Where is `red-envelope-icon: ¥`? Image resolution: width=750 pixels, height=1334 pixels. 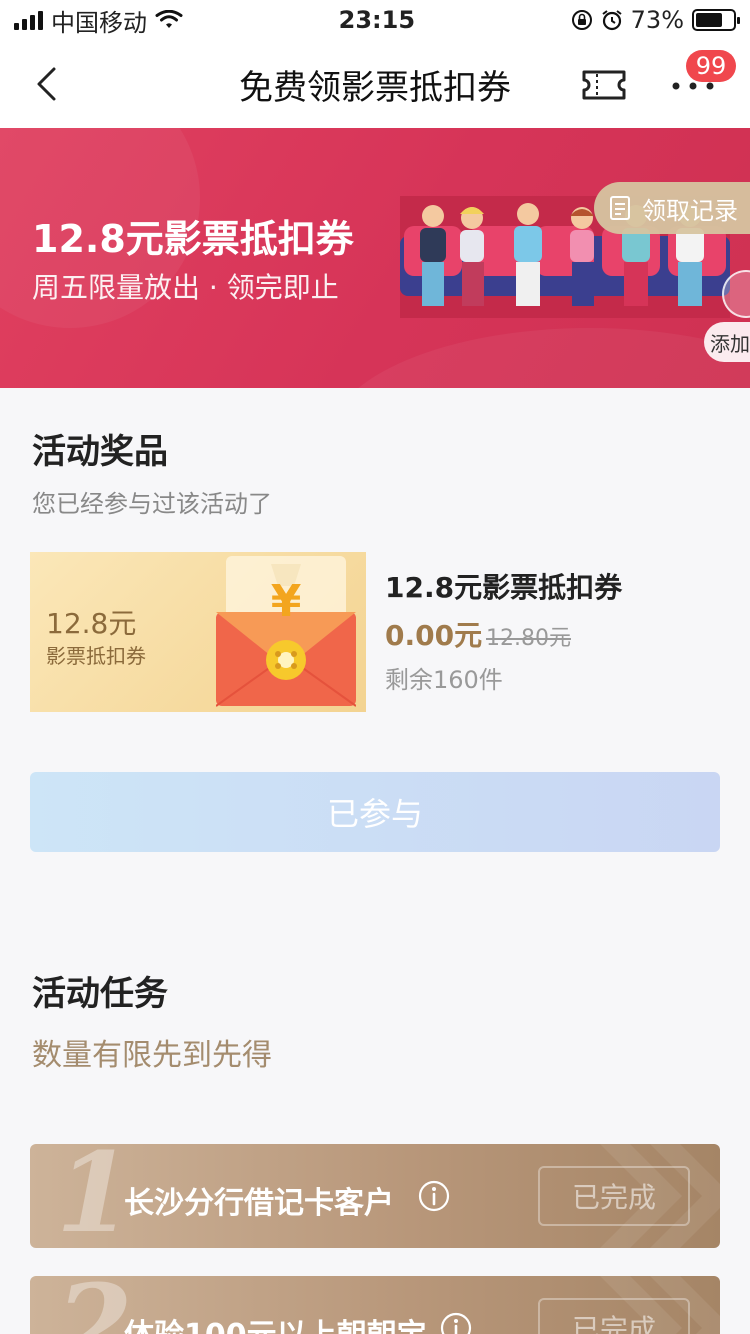
red-envelope-icon: ¥ is located at coordinates (286, 631).